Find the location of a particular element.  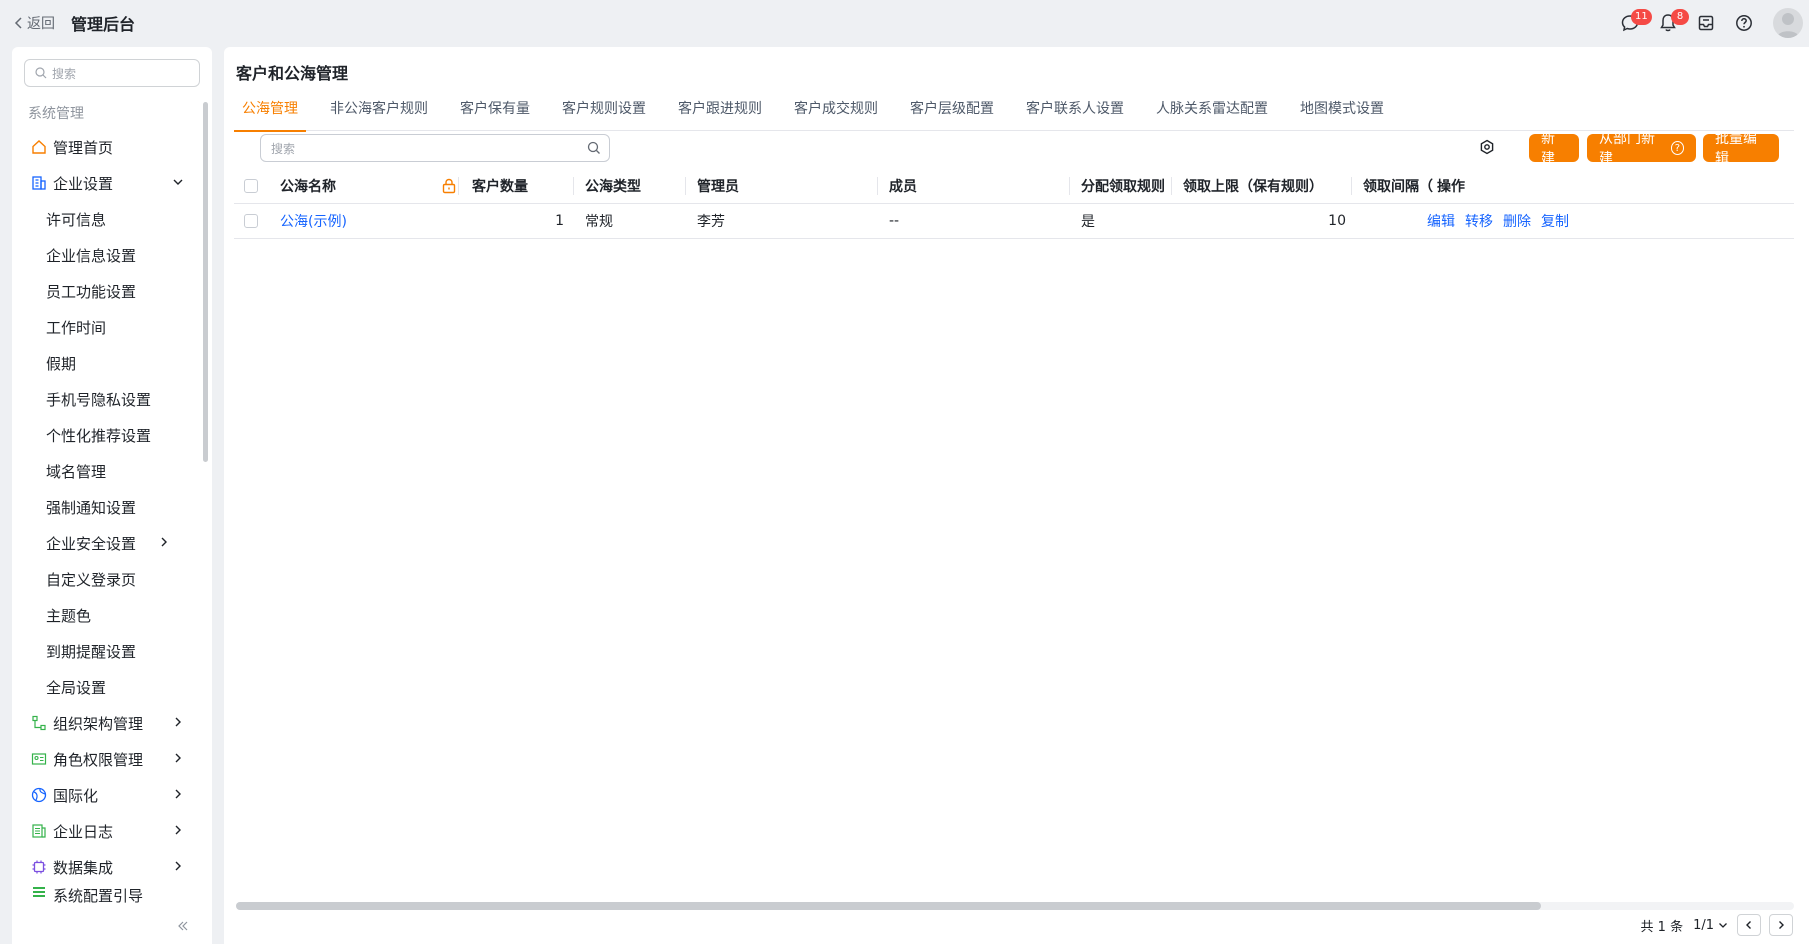

sidebar-item-enterprise-settings: 企业设置 is located at coordinates (107, 183).